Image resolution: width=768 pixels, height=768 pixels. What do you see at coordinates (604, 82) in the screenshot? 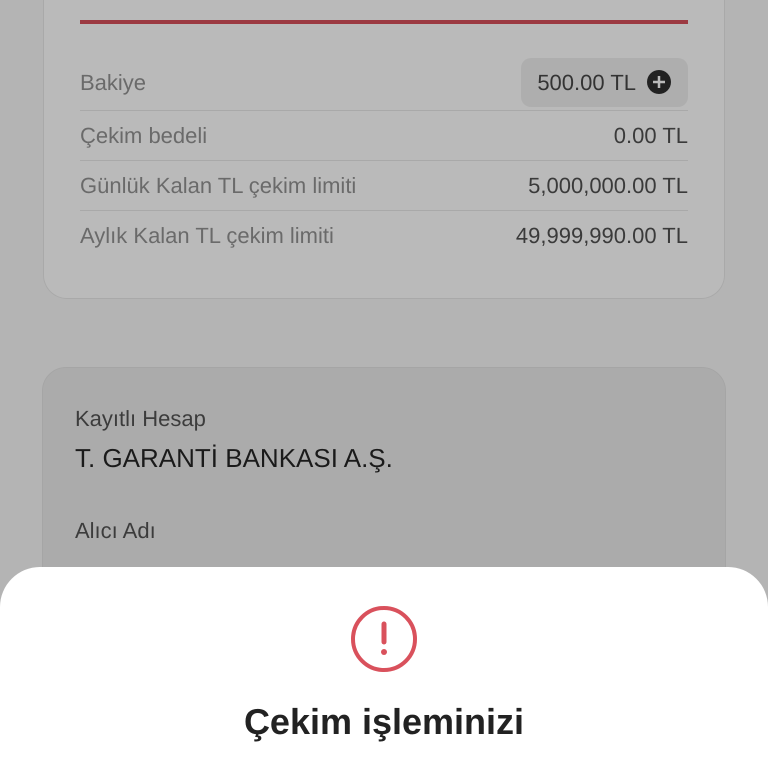
I see `balance-chip: 500.00 TL` at bounding box center [604, 82].